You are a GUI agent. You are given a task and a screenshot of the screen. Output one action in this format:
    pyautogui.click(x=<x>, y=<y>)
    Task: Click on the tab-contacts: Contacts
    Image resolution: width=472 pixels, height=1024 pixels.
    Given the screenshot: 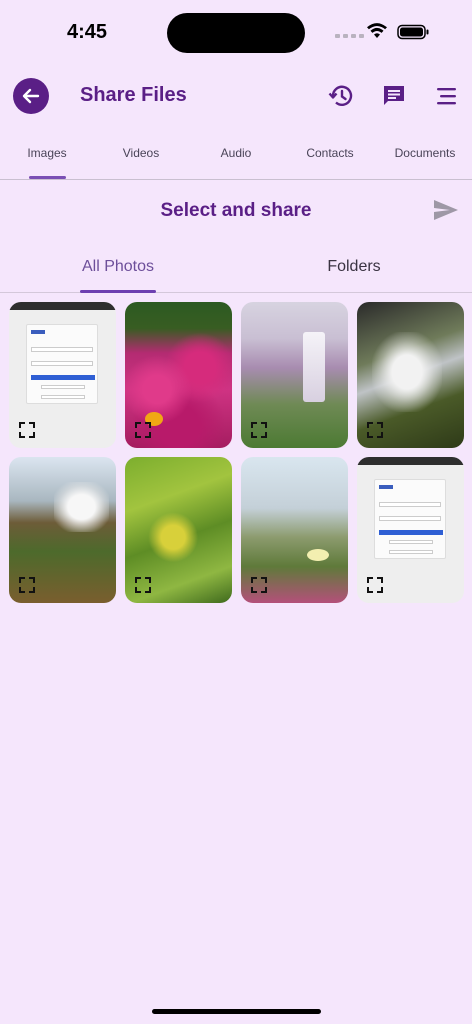 What is the action you would take?
    pyautogui.click(x=330, y=153)
    